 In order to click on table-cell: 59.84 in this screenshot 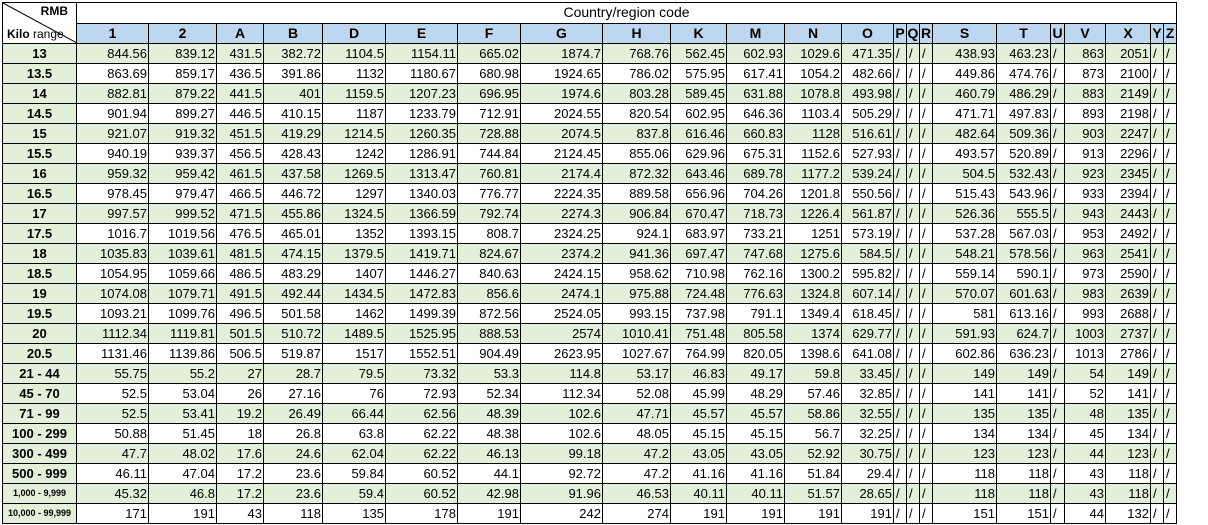, I will do `click(354, 473)`.